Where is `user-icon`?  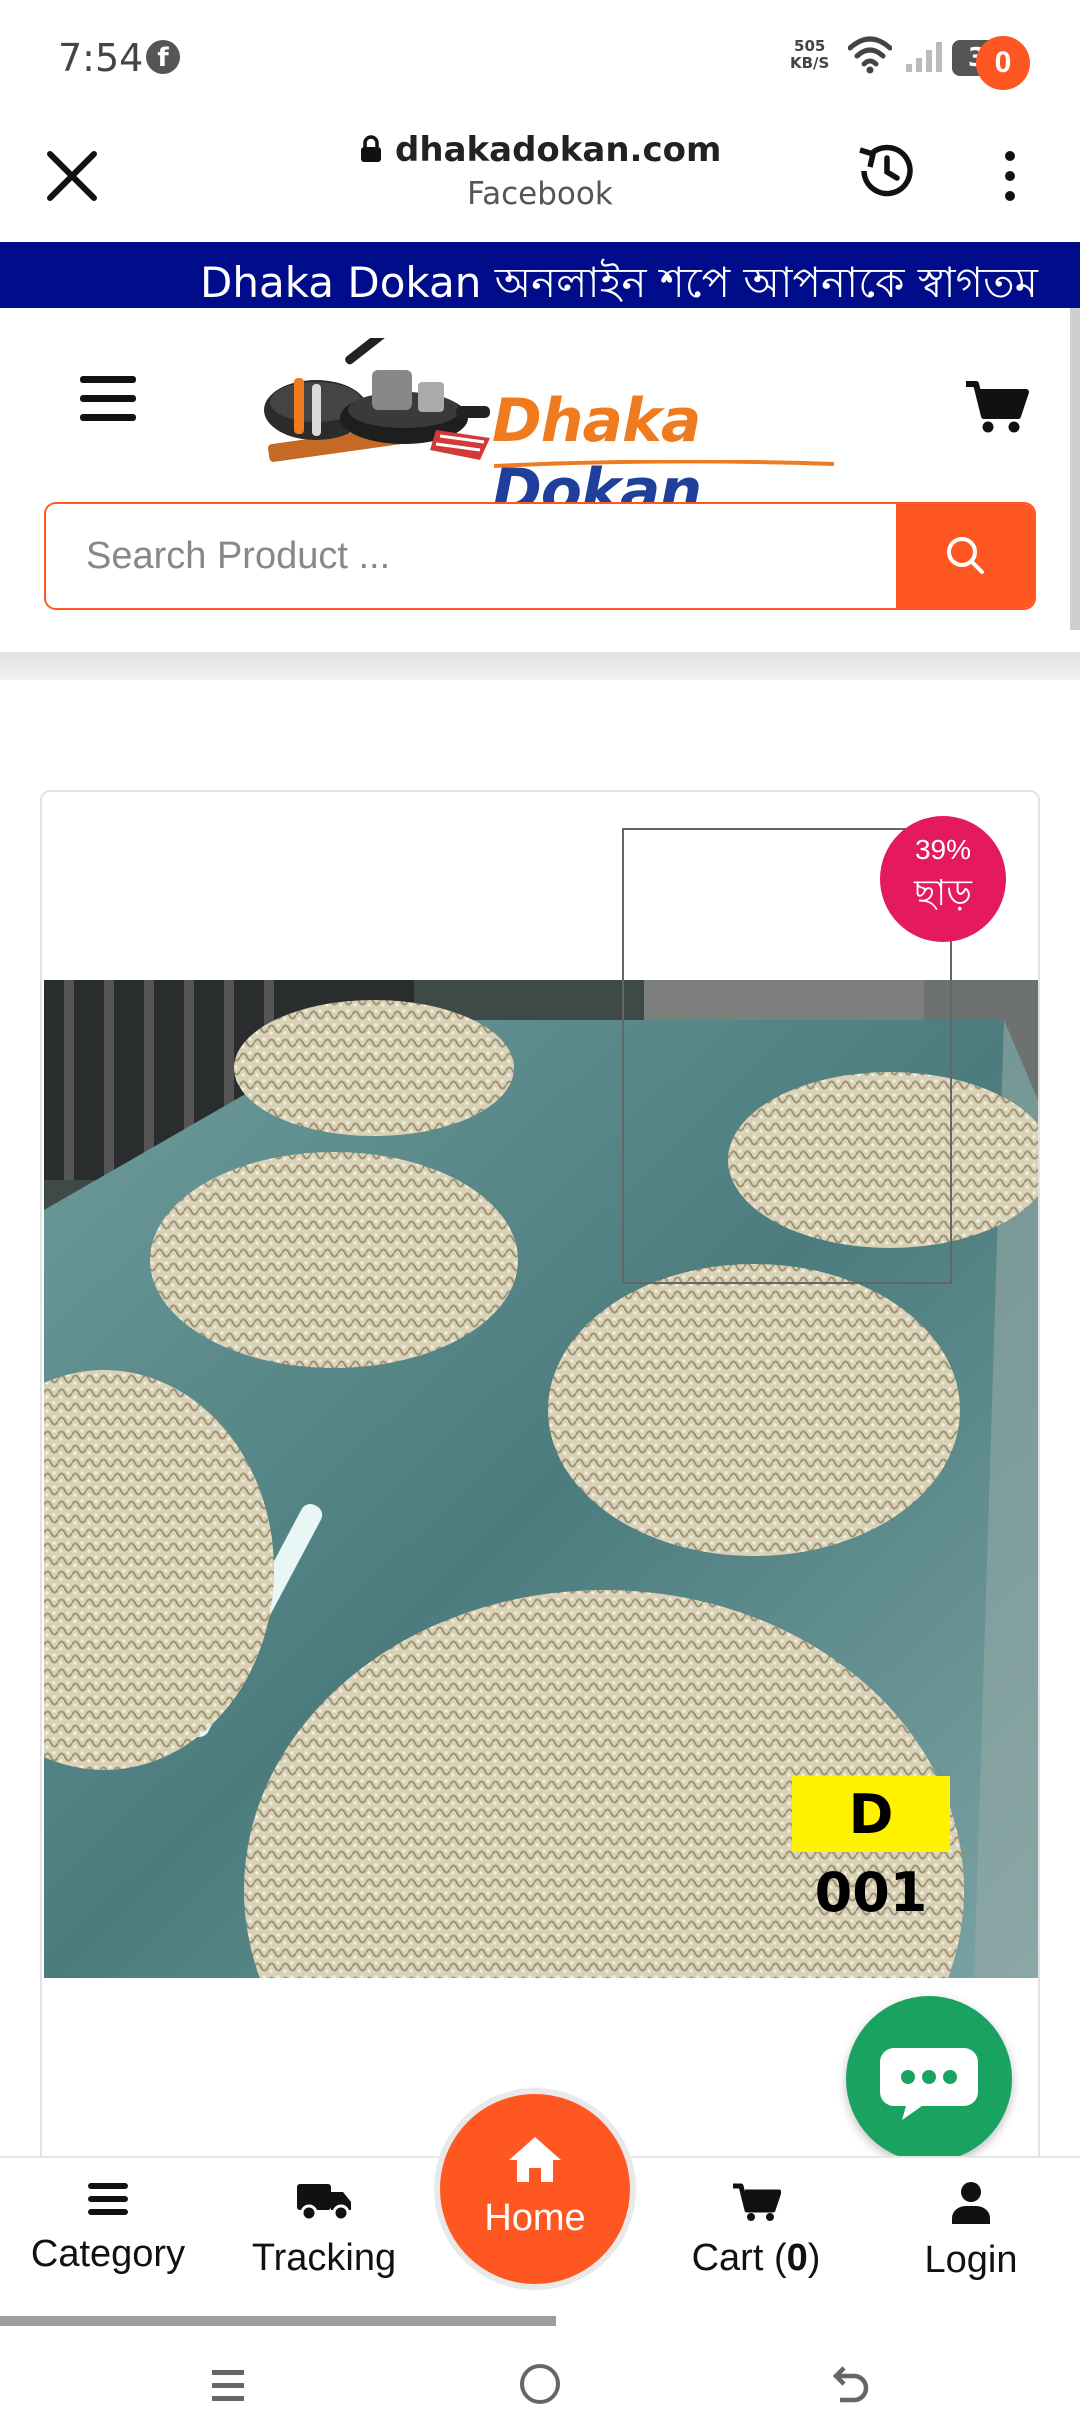 user-icon is located at coordinates (971, 2203).